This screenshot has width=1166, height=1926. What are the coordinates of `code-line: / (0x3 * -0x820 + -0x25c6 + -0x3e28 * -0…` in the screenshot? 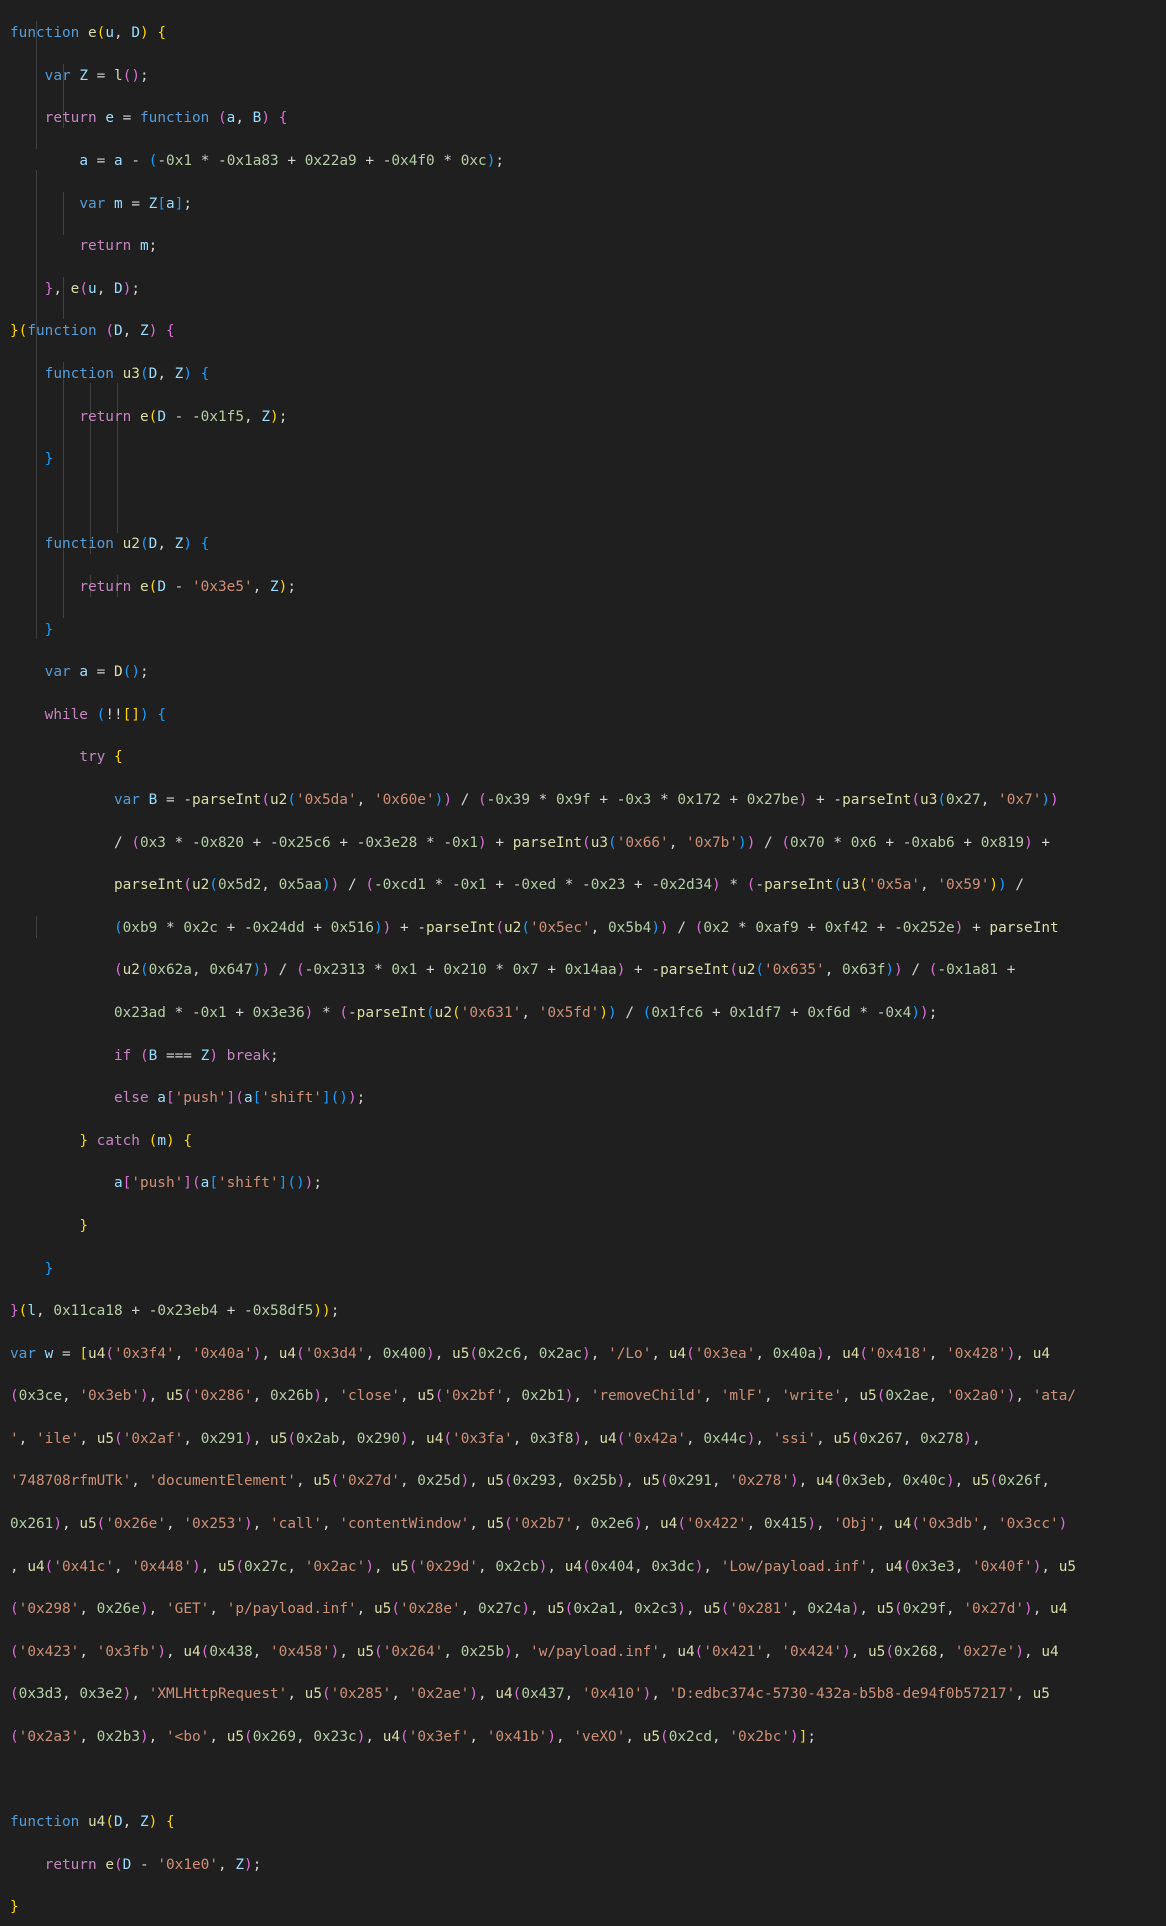 It's located at (588, 843).